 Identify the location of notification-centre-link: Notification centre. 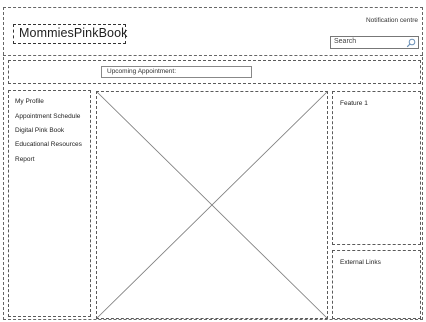
(392, 20).